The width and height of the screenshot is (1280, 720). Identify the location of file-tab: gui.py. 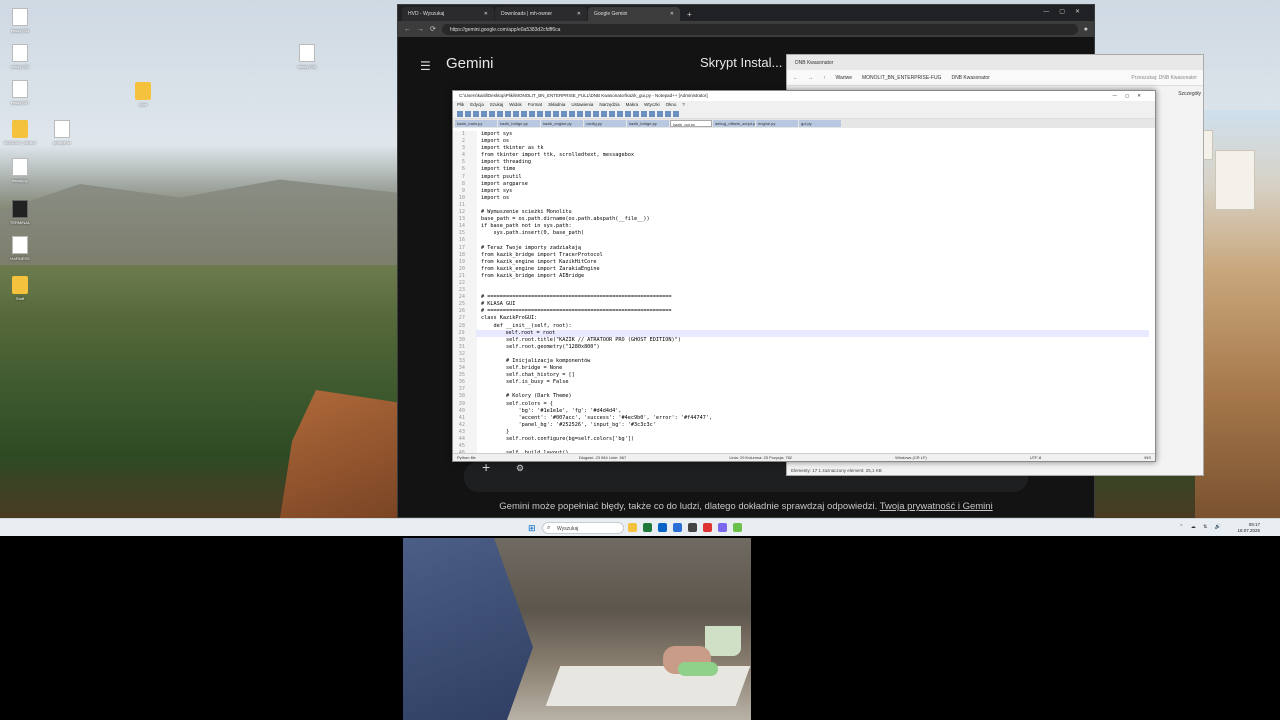
(820, 123).